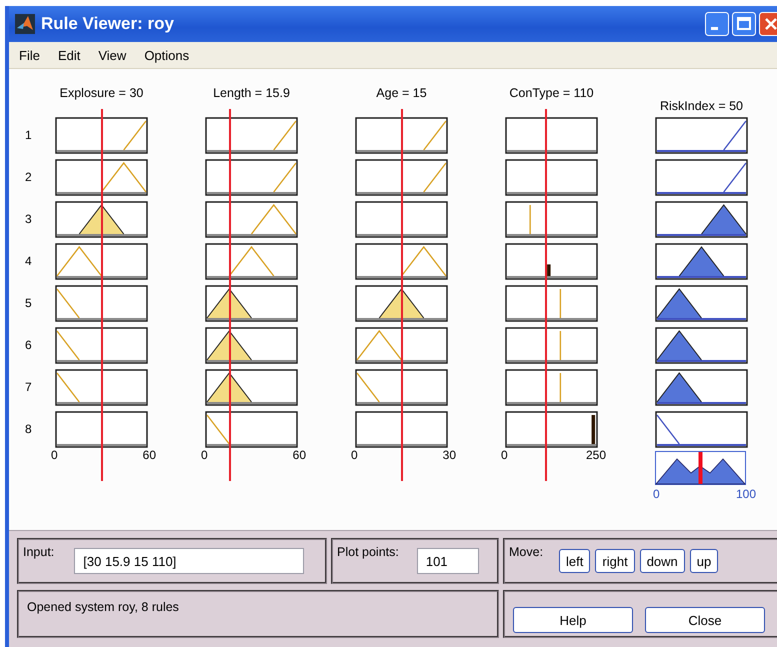  Describe the element at coordinates (702, 106) in the screenshot. I see `variable-label: RiskIndex = 50` at that location.